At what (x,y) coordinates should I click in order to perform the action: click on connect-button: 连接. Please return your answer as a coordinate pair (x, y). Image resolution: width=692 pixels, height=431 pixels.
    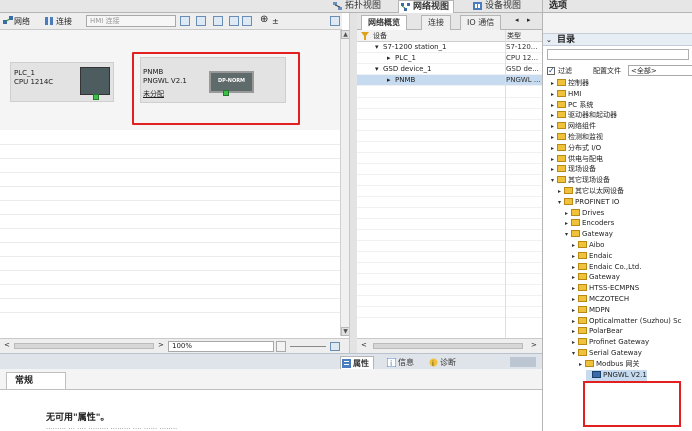
    Looking at the image, I should click on (64, 21).